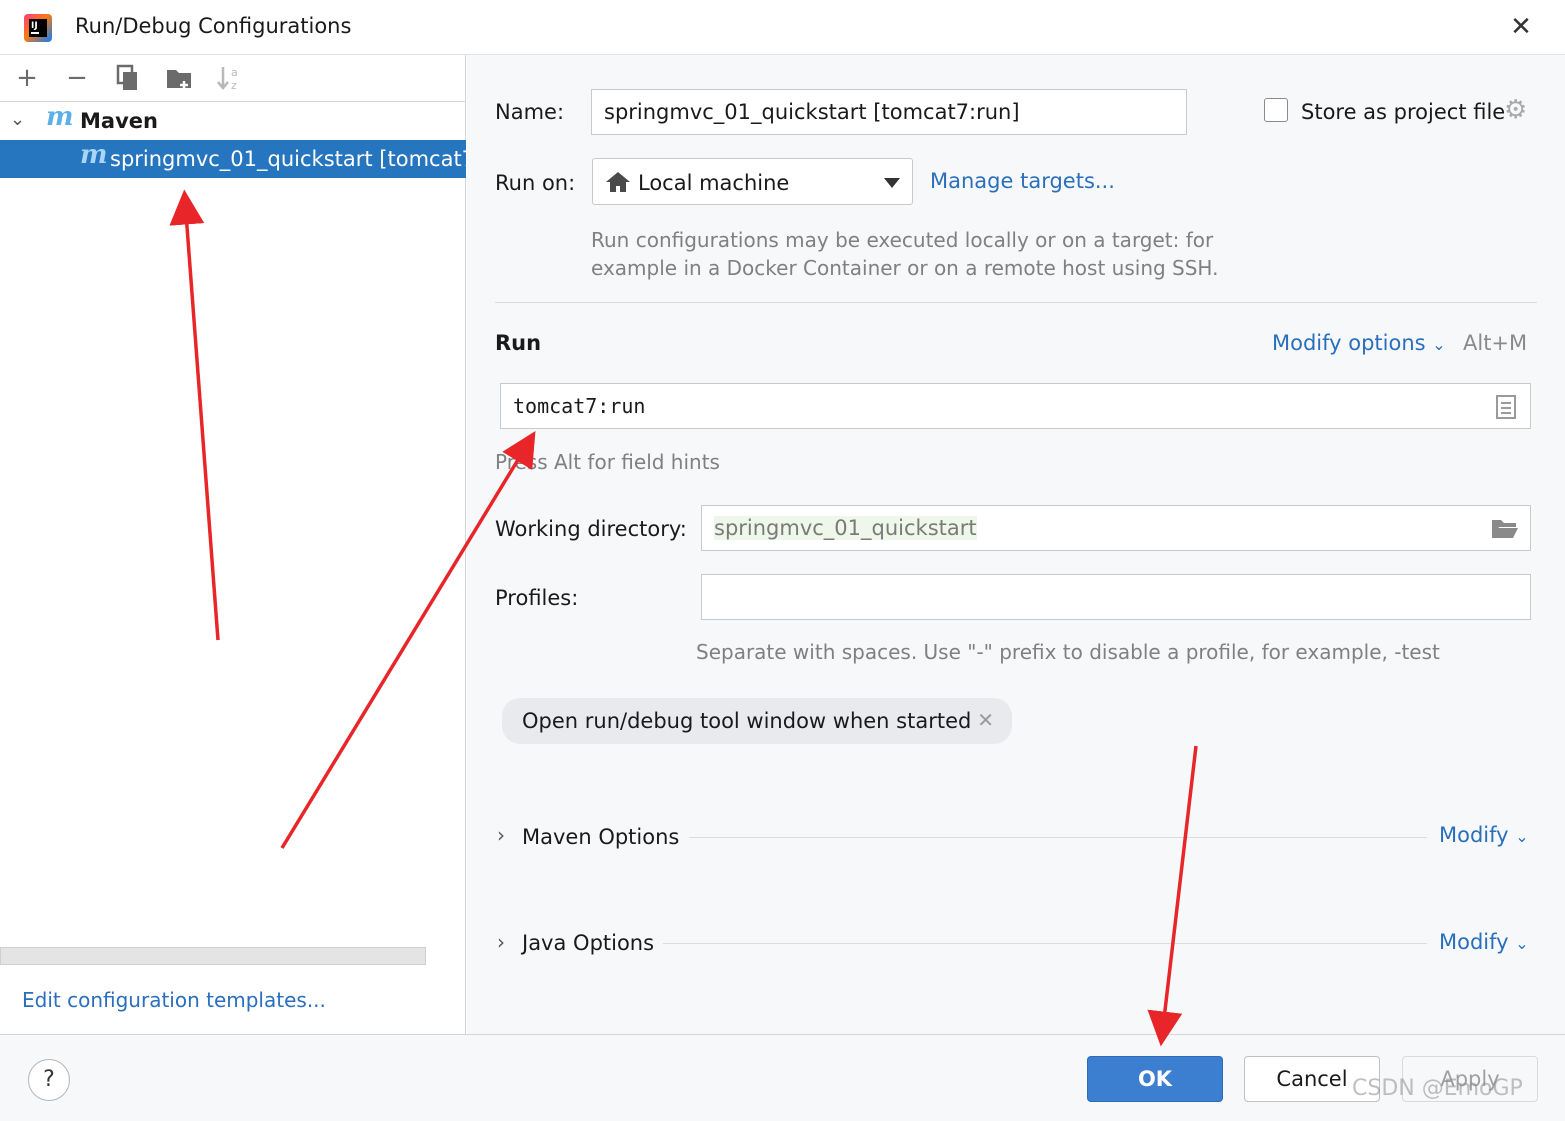 This screenshot has width=1565, height=1121. What do you see at coordinates (119, 121) in the screenshot?
I see `tree-group-label: Maven` at bounding box center [119, 121].